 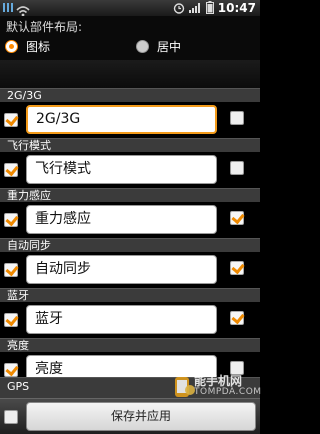 What do you see at coordinates (130, 345) in the screenshot?
I see `section-label: 亮度` at bounding box center [130, 345].